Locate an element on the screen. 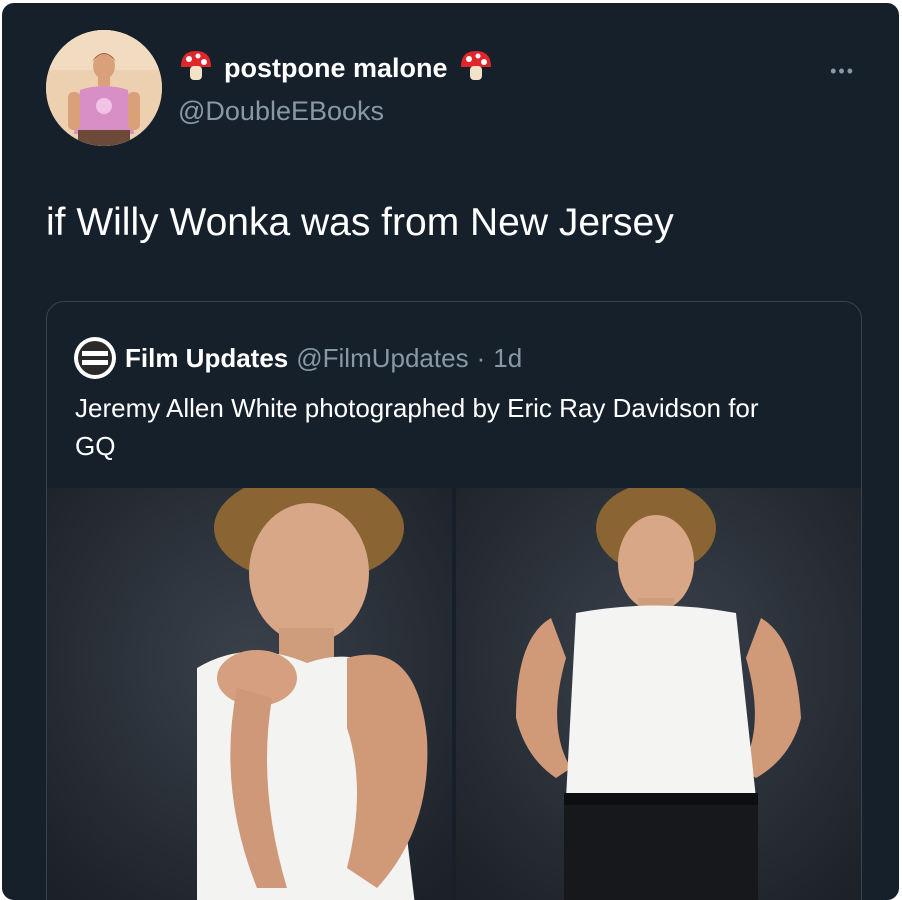 This screenshot has height=900, width=902. avatar is located at coordinates (104, 88).